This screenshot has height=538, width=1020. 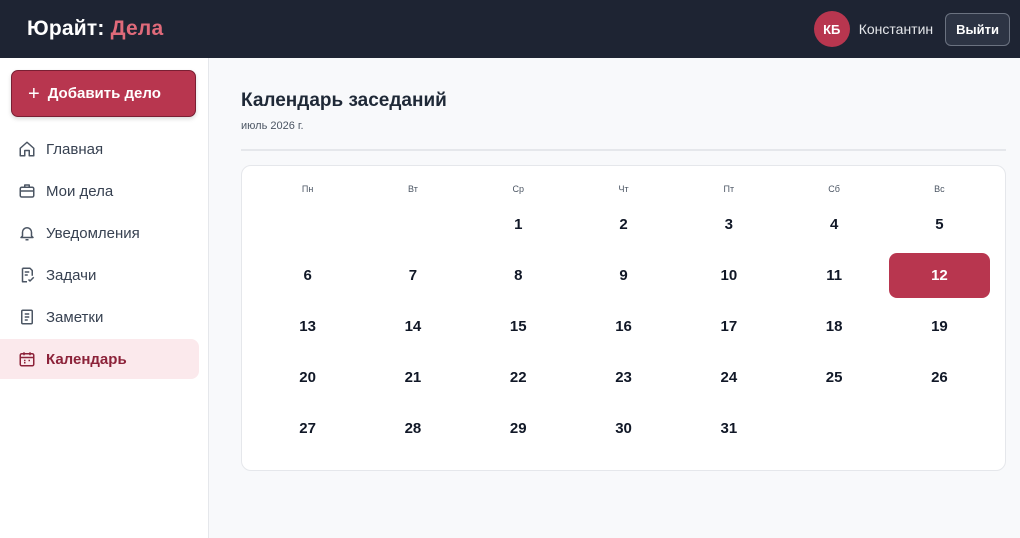 I want to click on calendar-day: 31, so click(x=728, y=428).